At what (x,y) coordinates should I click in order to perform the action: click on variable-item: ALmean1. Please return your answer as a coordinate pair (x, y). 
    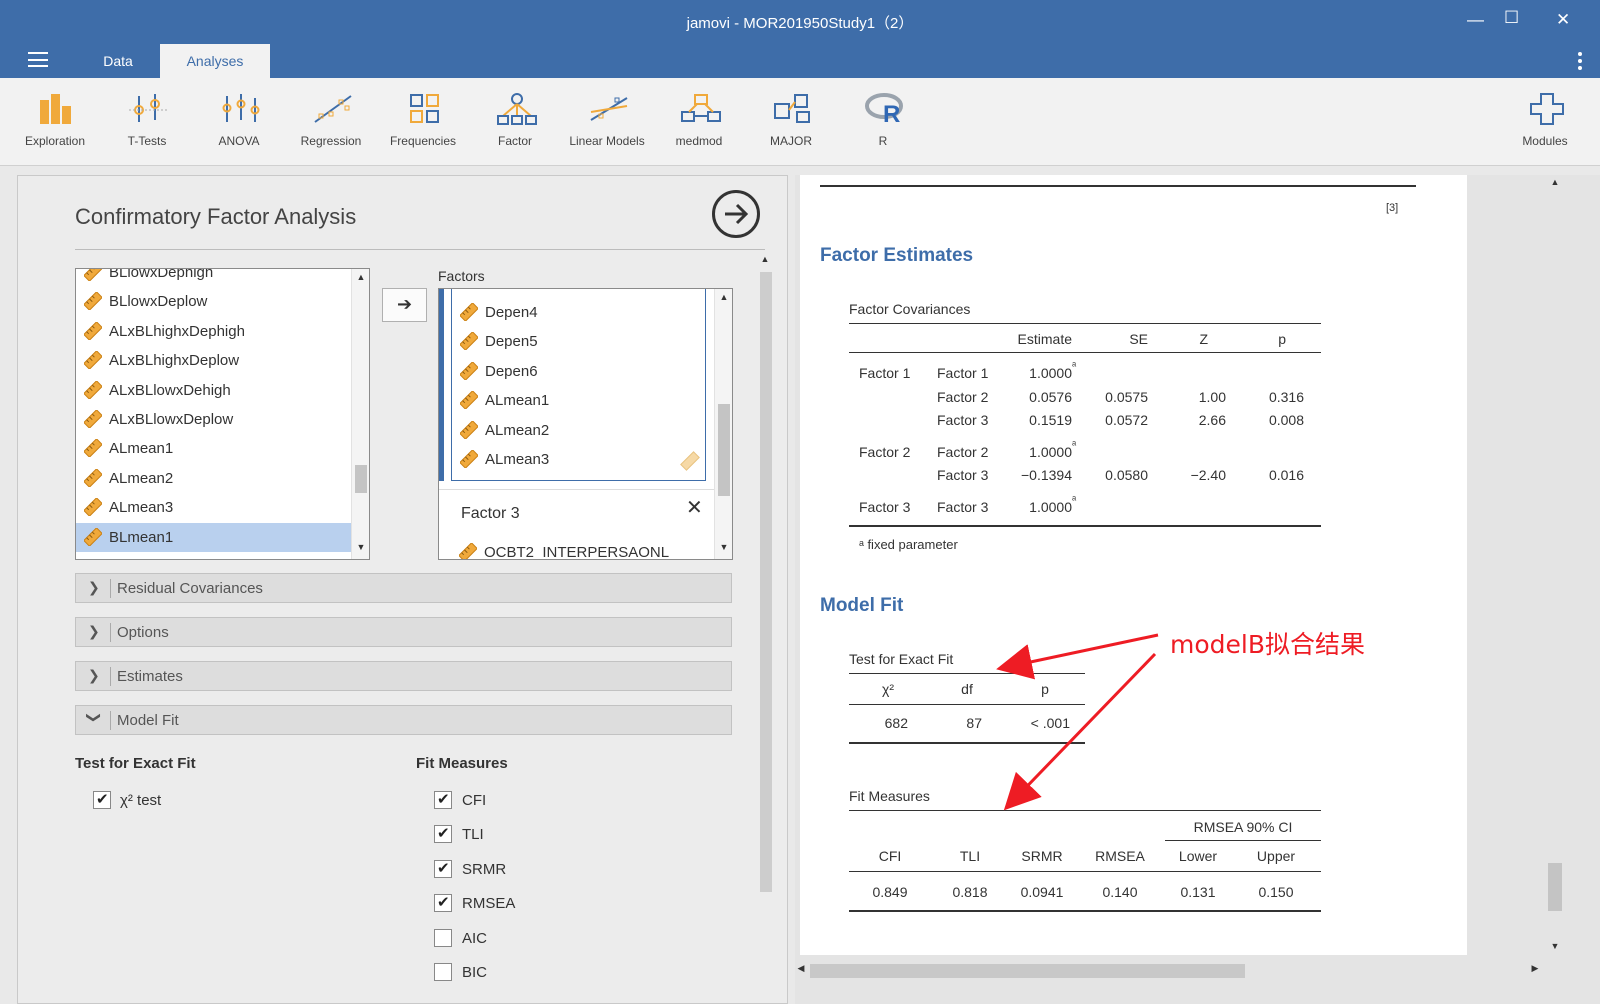
    Looking at the image, I should click on (213, 448).